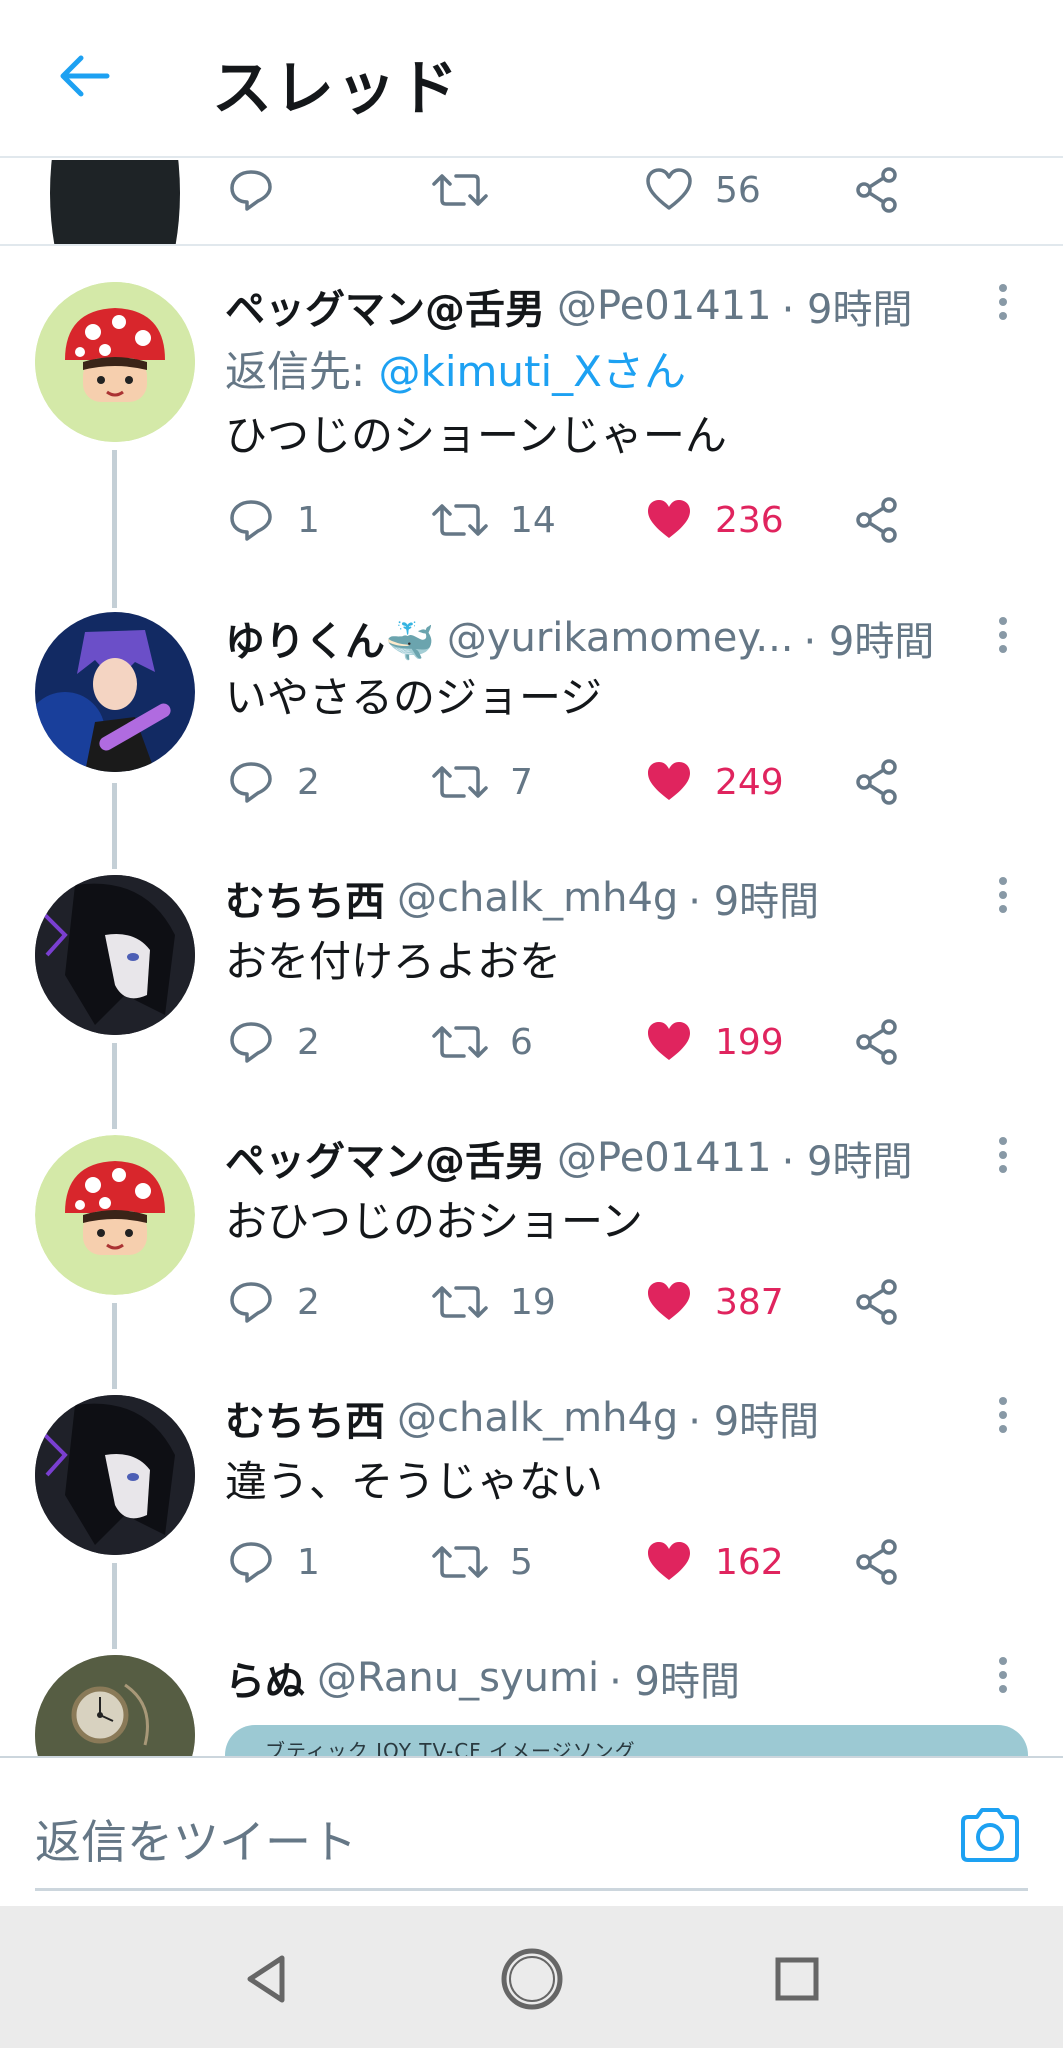  What do you see at coordinates (749, 1562) in the screenshot?
I see `like-count: 162` at bounding box center [749, 1562].